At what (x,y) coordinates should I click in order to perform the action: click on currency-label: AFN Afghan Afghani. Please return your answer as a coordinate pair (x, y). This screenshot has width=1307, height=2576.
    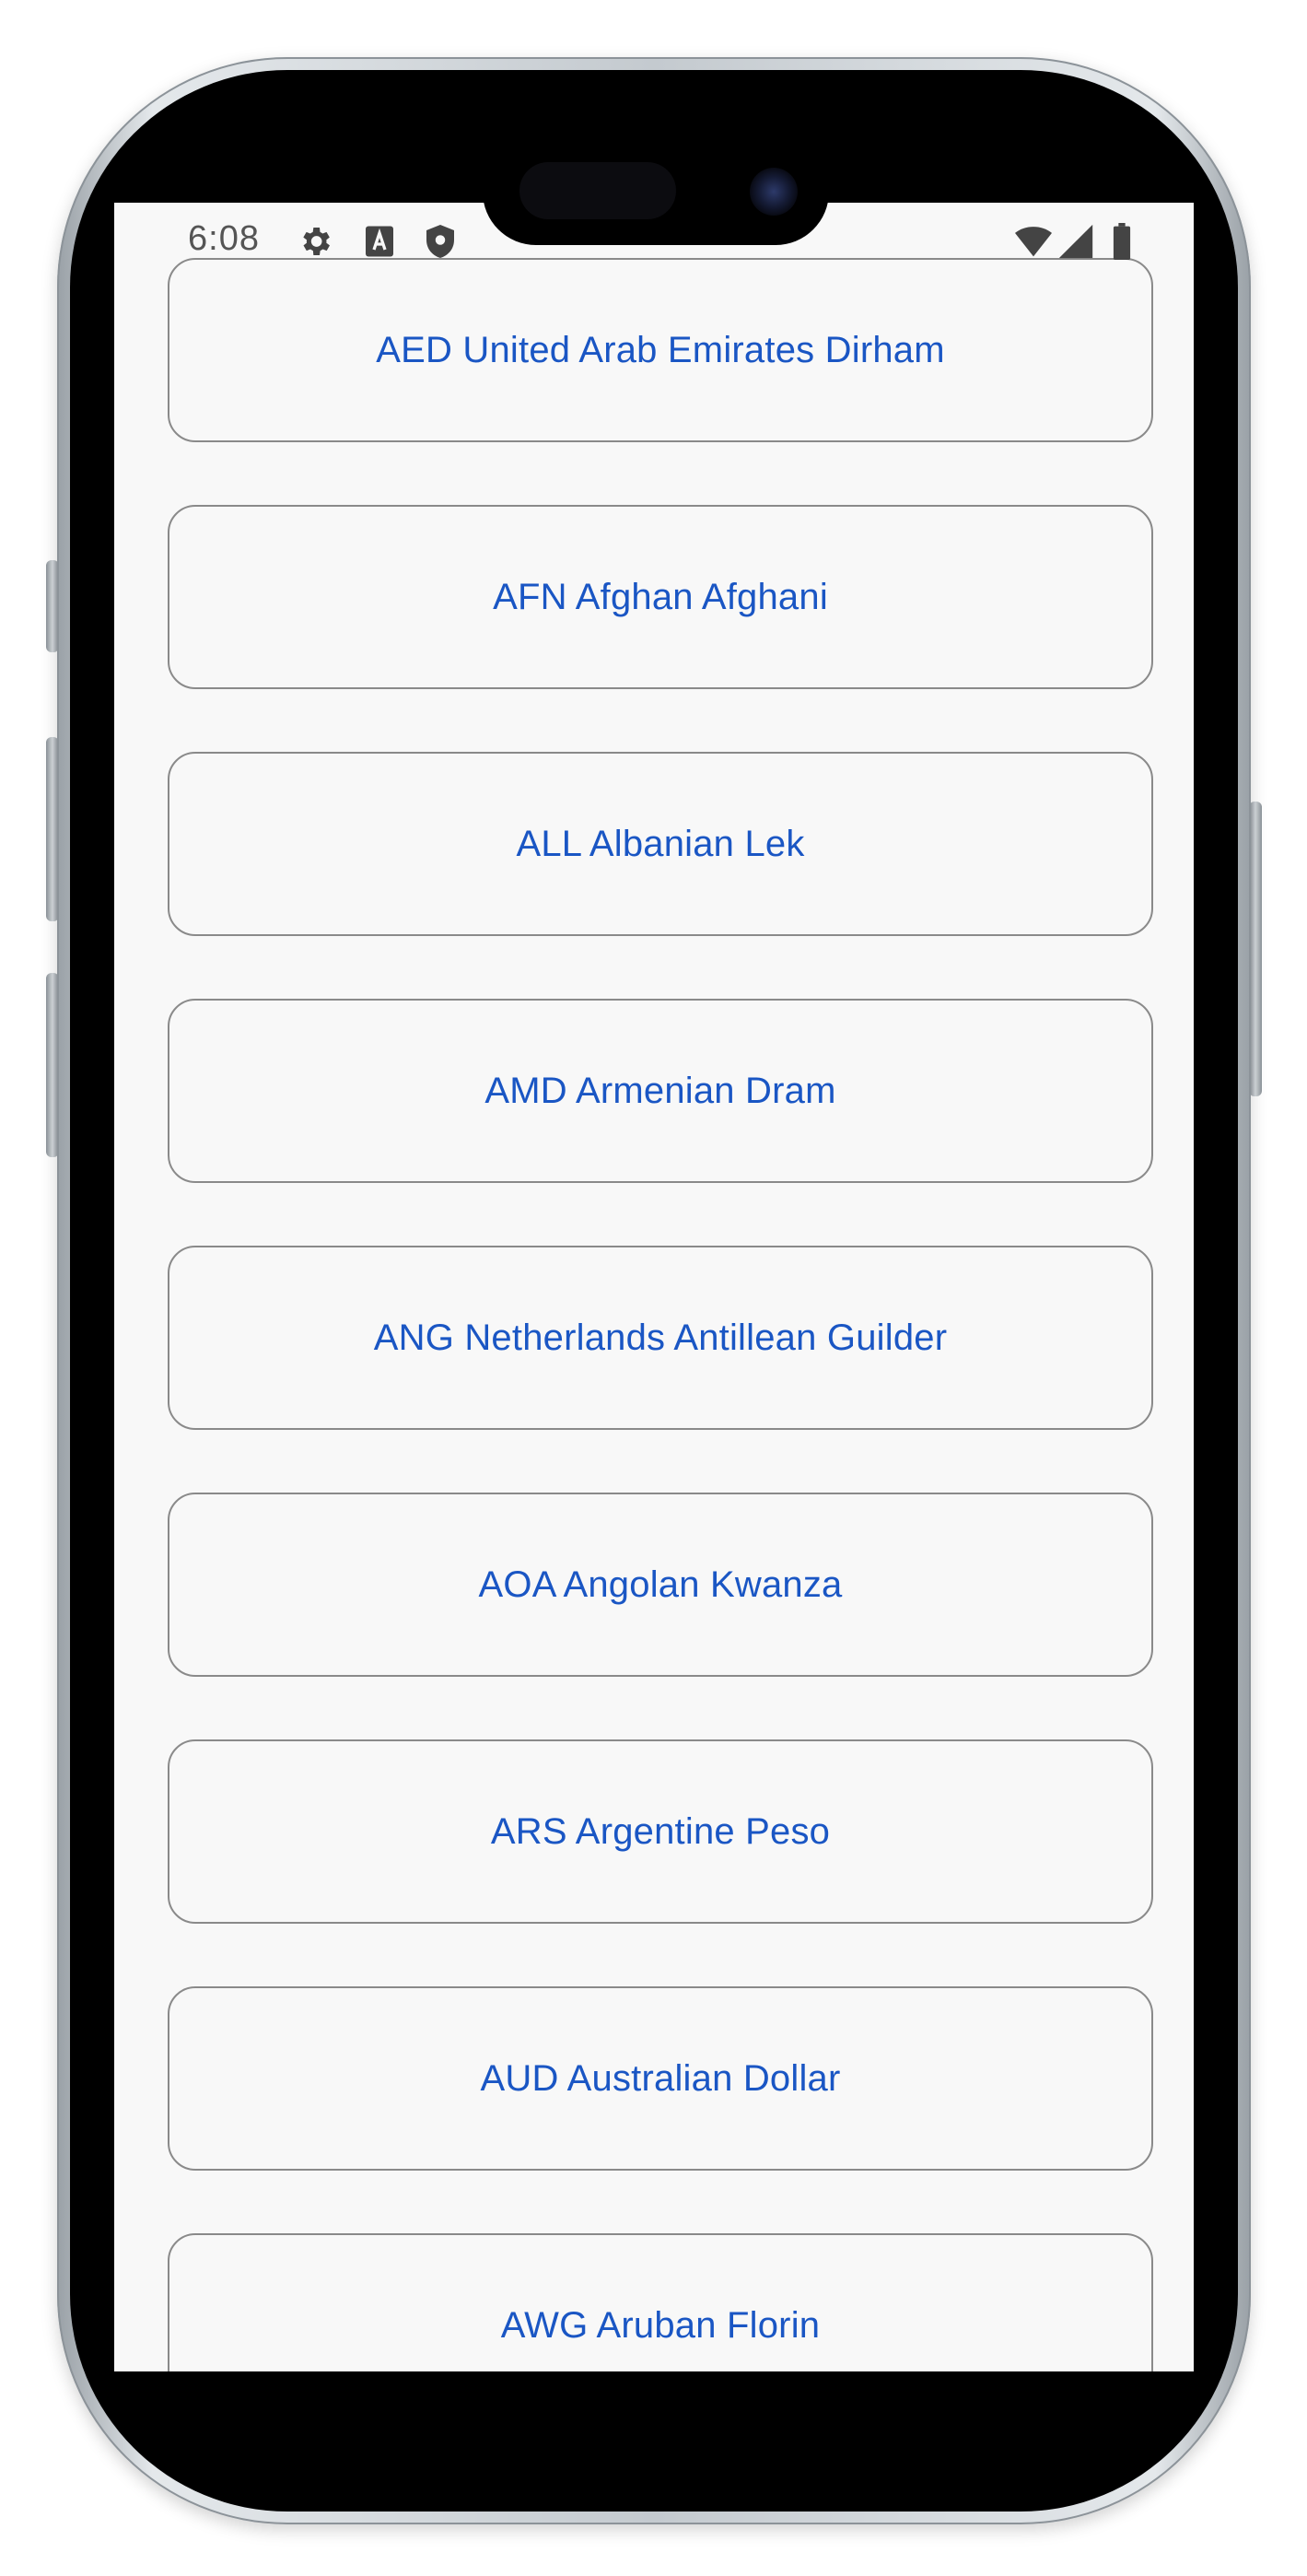
    Looking at the image, I should click on (660, 596).